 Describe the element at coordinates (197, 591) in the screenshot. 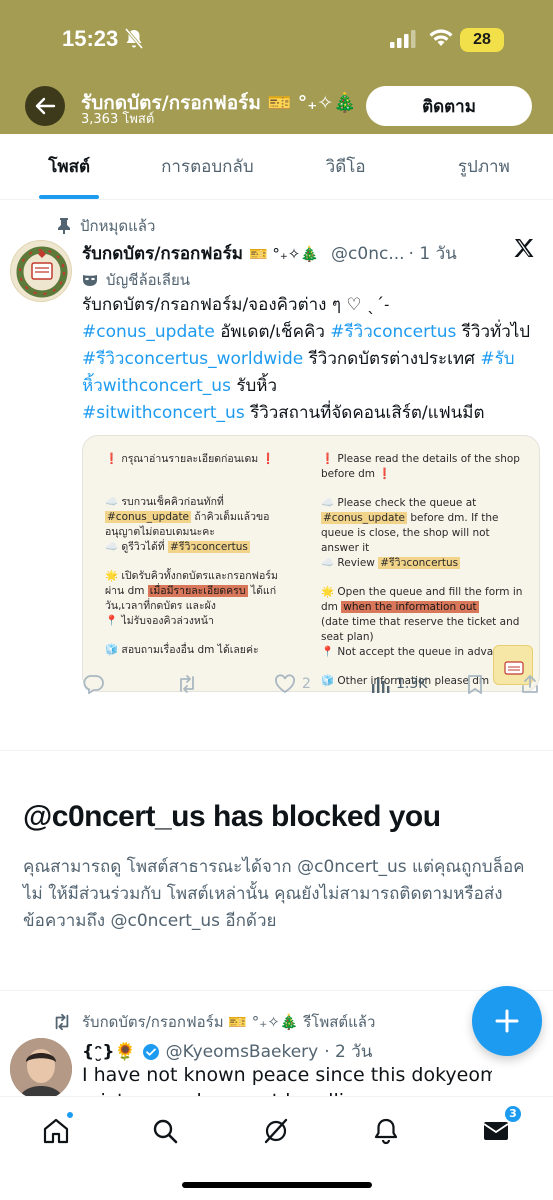

I see `image-text: เมื่อมีรายละเอียดครบ` at that location.